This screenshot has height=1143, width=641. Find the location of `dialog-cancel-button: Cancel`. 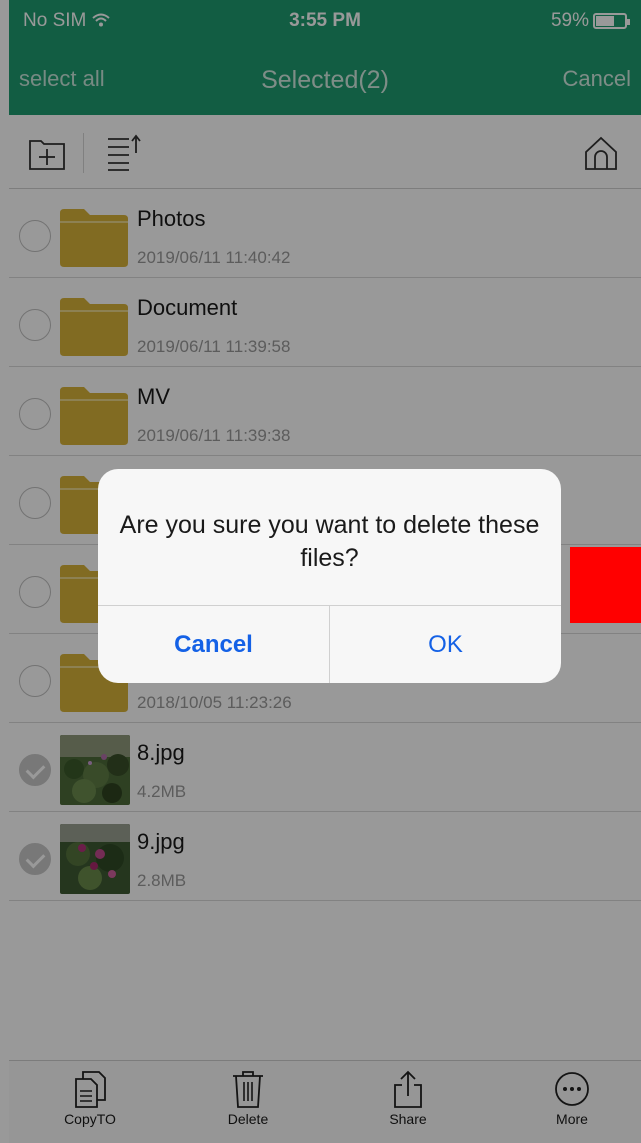

dialog-cancel-button: Cancel is located at coordinates (213, 644).